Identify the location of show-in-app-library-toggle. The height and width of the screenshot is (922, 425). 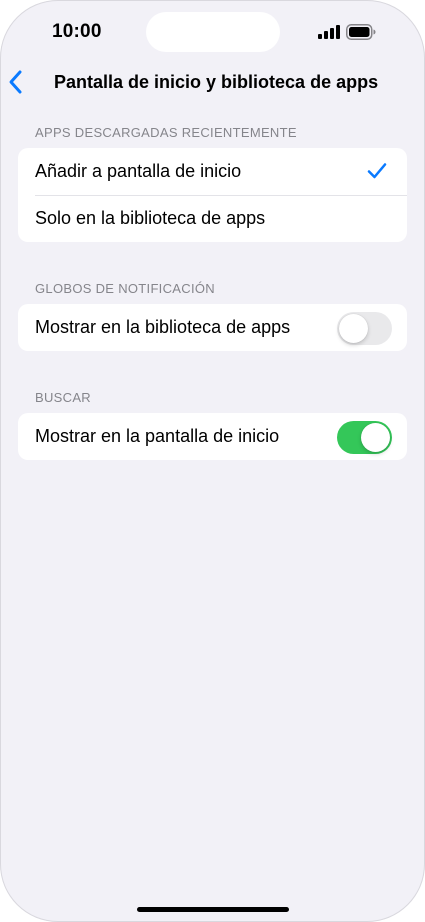
(364, 328).